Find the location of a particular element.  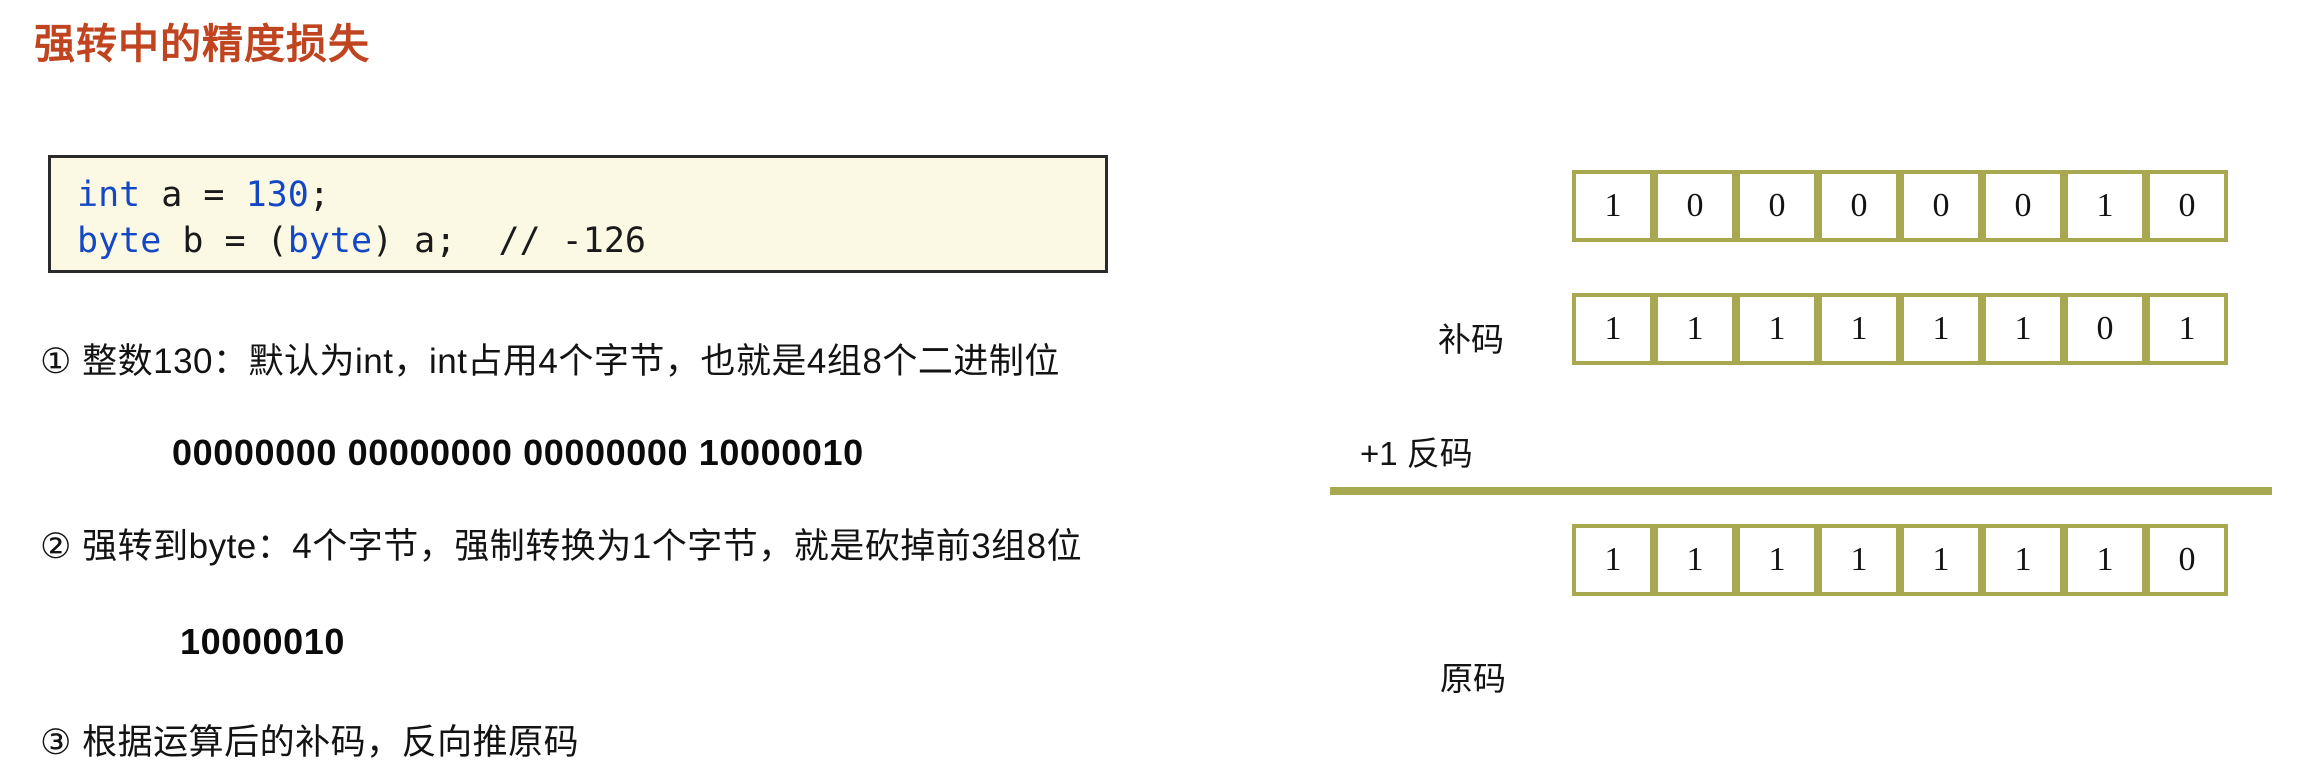

bit-row-complement: 1 1 1 1 1 1 0 1 is located at coordinates (1900, 329).